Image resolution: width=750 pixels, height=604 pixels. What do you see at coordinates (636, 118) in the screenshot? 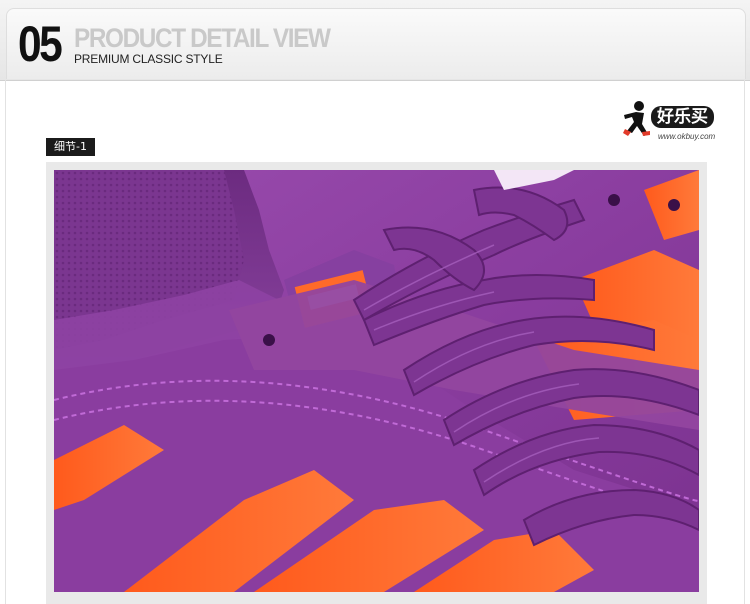
I see `running-man-icon` at bounding box center [636, 118].